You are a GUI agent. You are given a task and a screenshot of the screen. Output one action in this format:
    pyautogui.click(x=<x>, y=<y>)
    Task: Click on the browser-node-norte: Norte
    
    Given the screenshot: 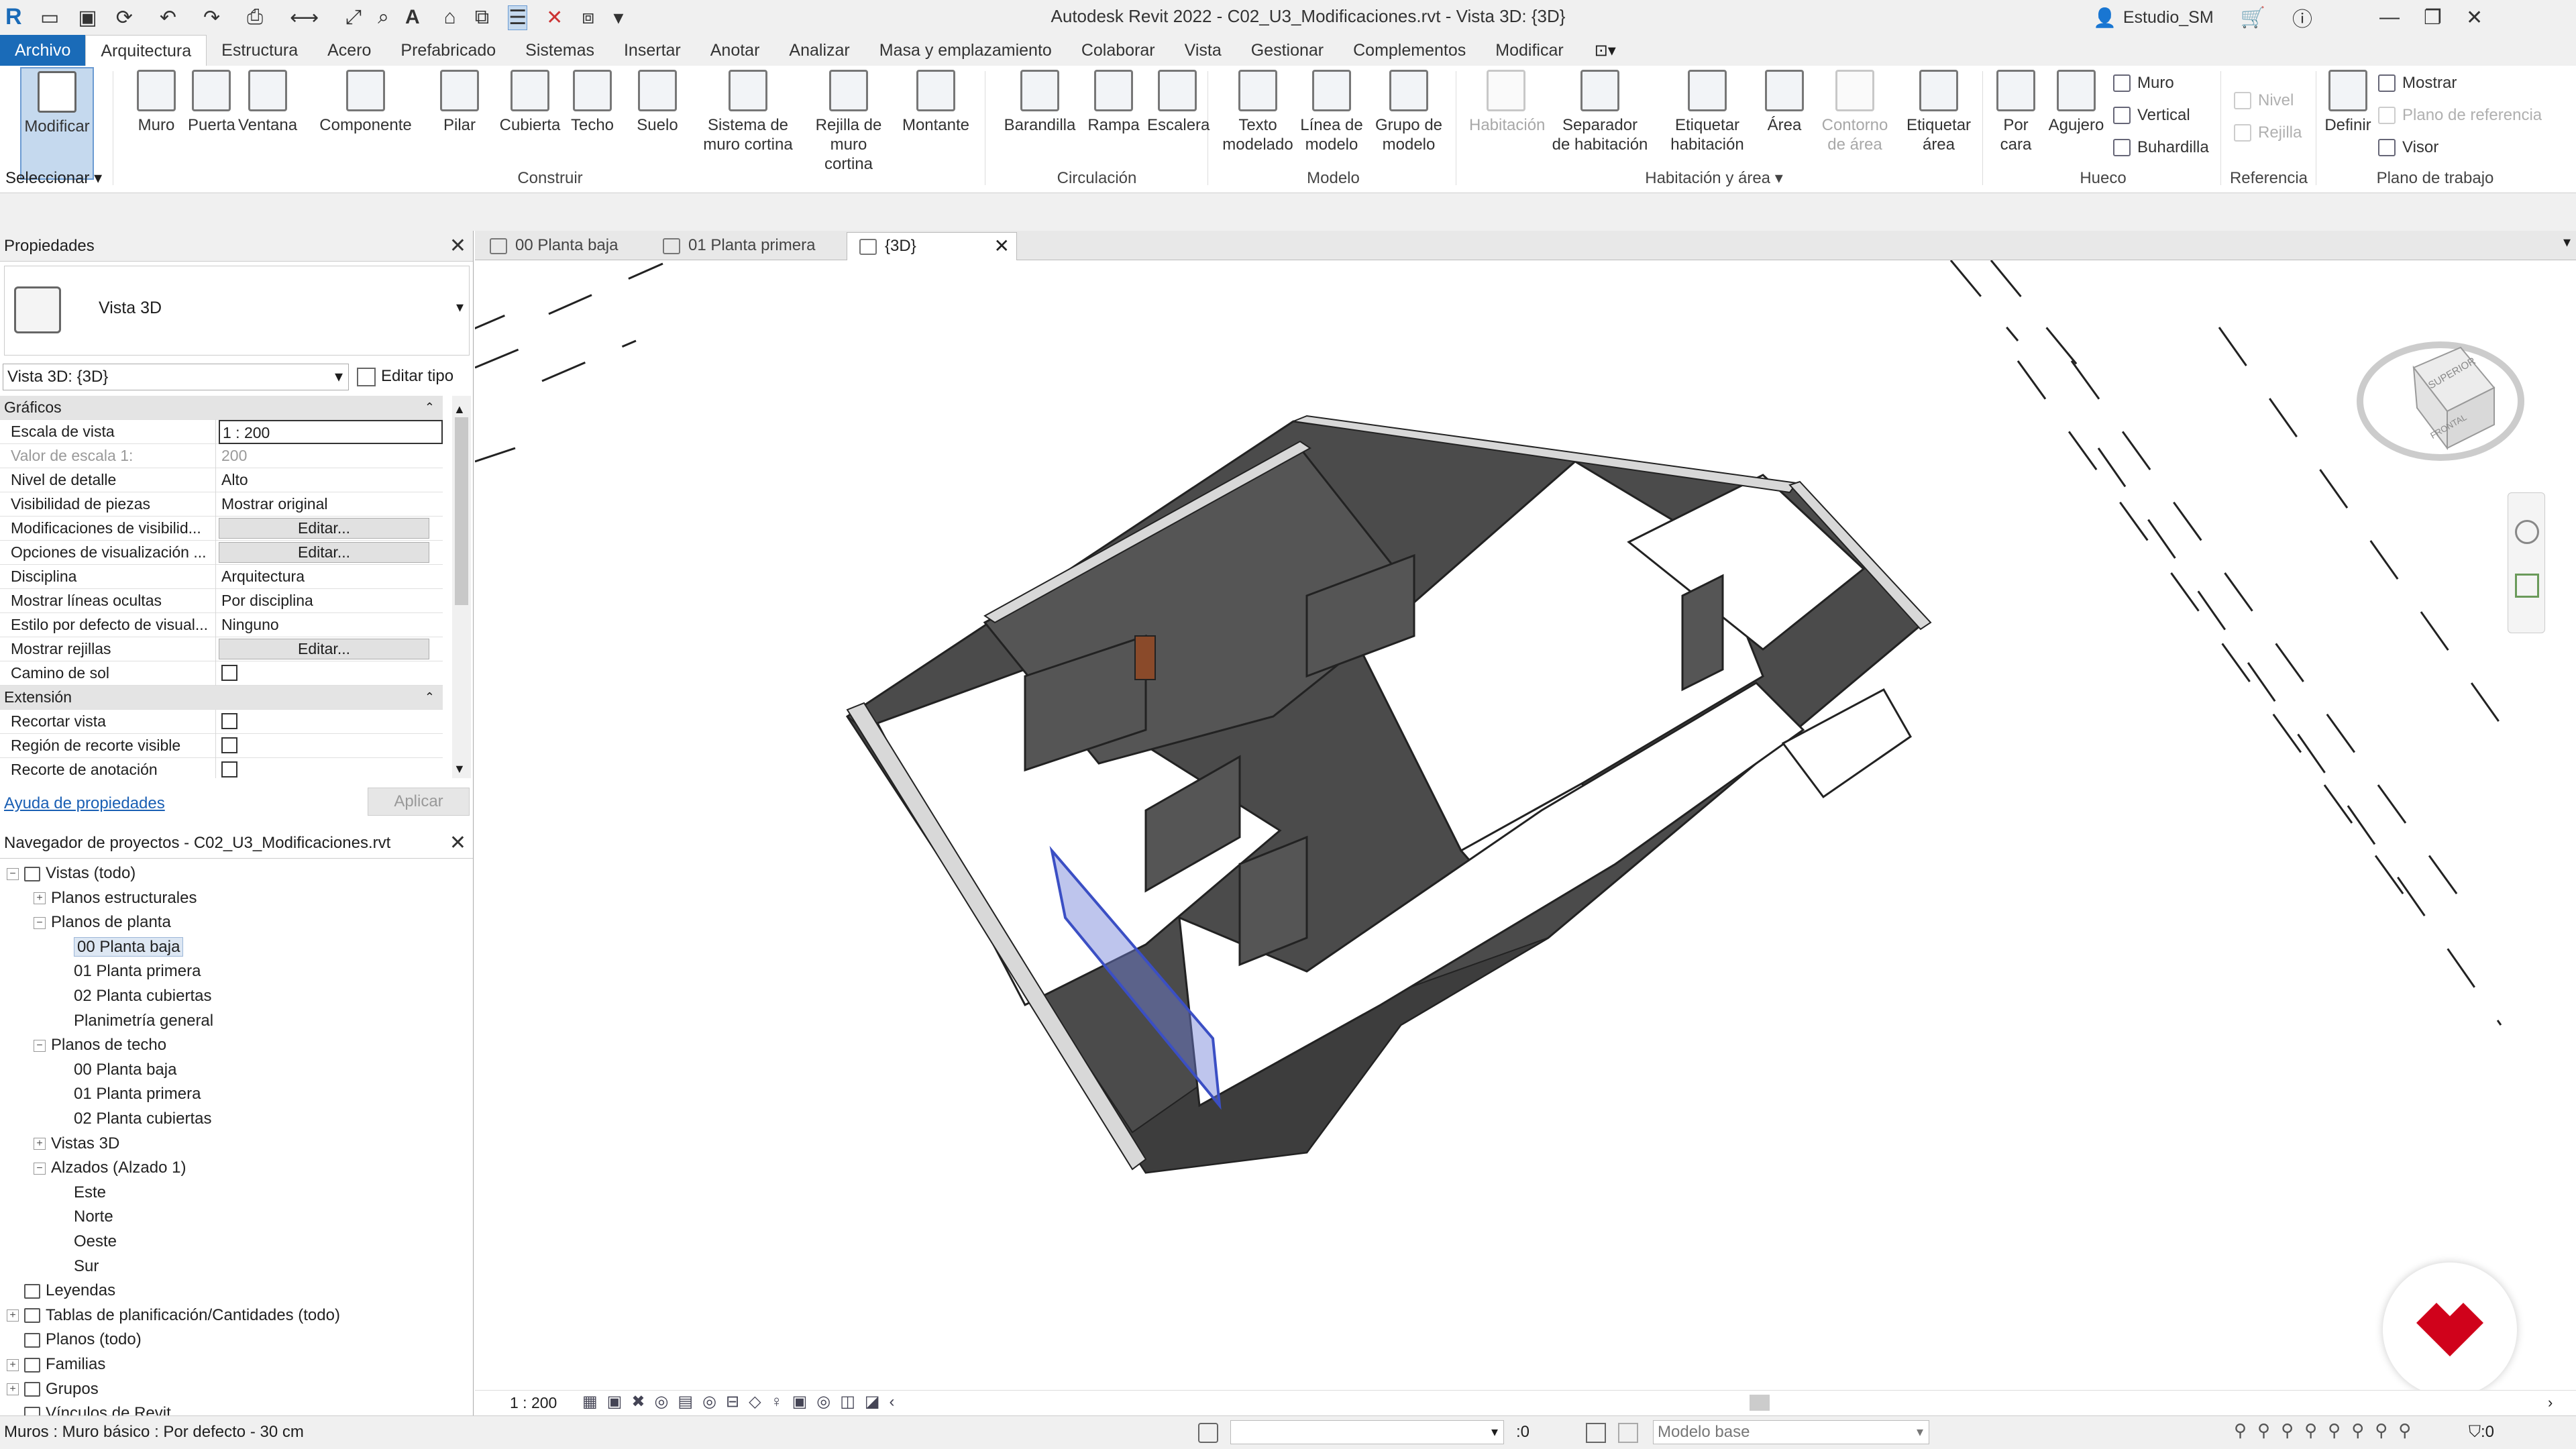 What is the action you would take?
    pyautogui.click(x=93, y=1217)
    